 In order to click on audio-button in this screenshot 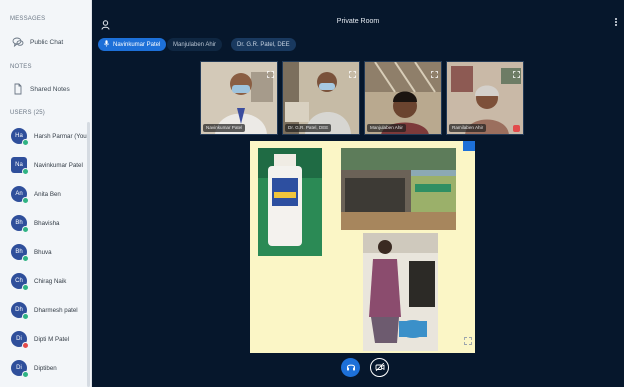, I will do `click(350, 367)`.